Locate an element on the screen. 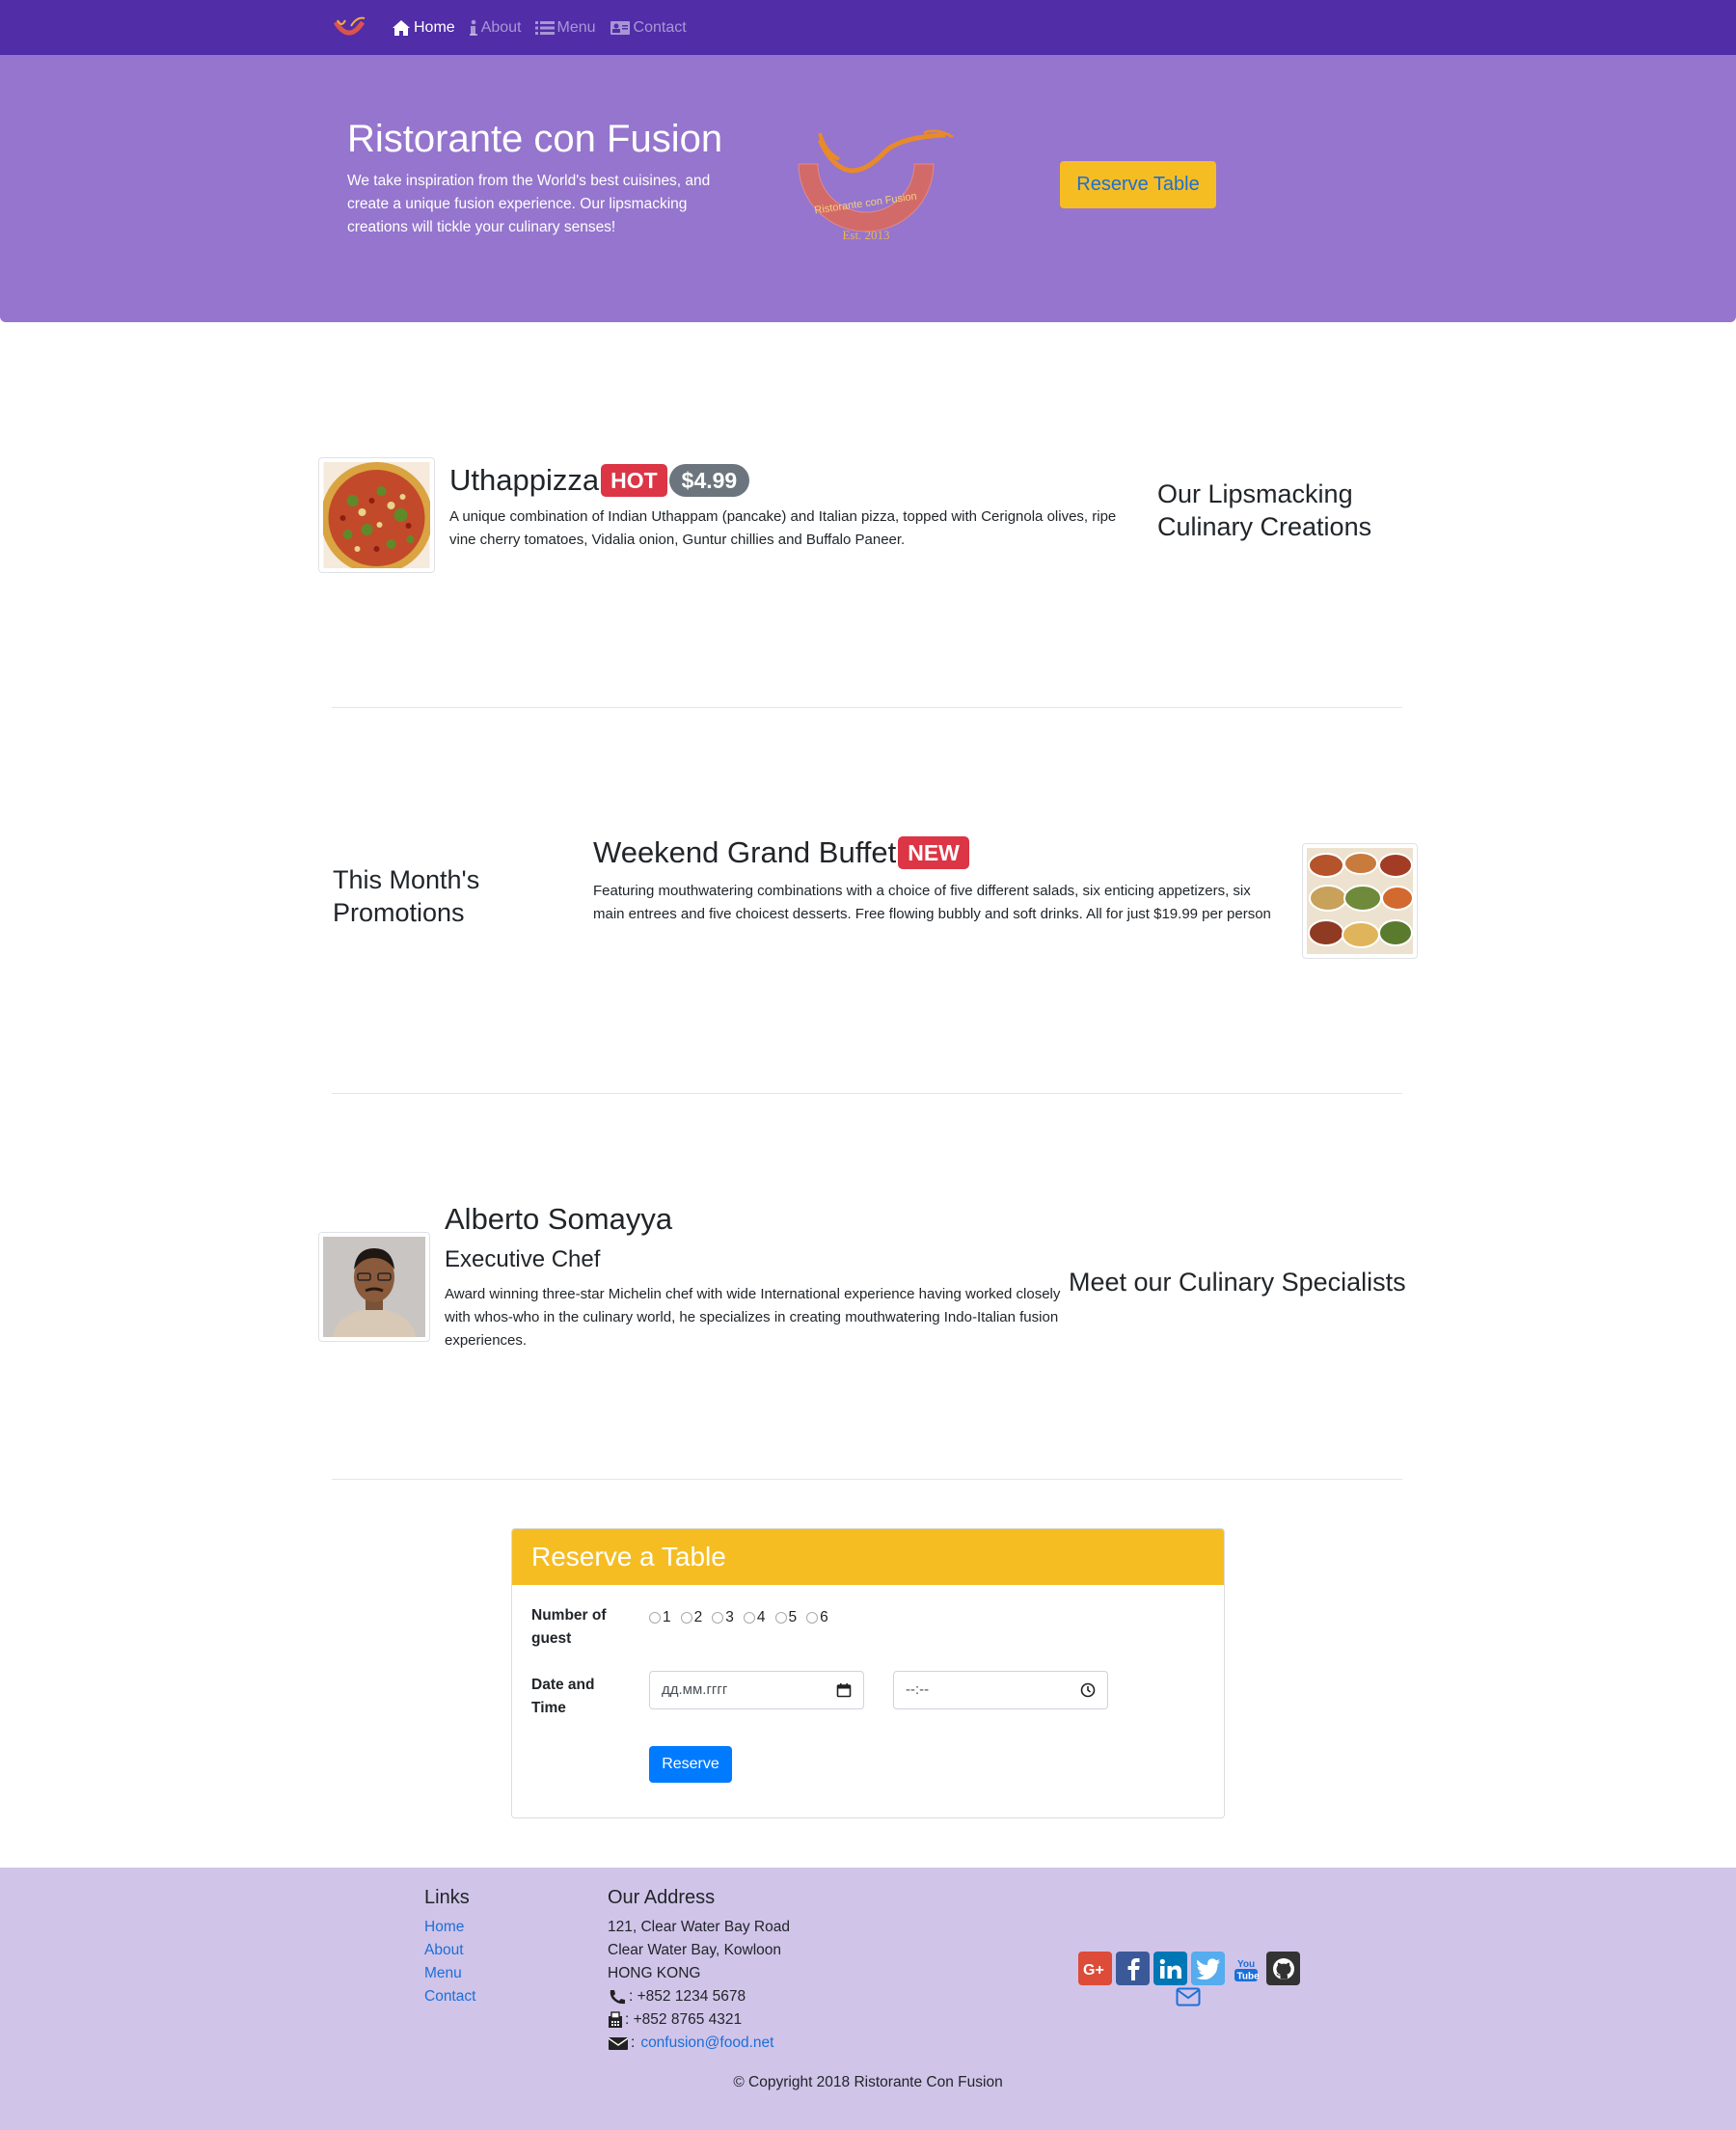 This screenshot has width=1736, height=2130. footer-link-about: About is located at coordinates (444, 1950).